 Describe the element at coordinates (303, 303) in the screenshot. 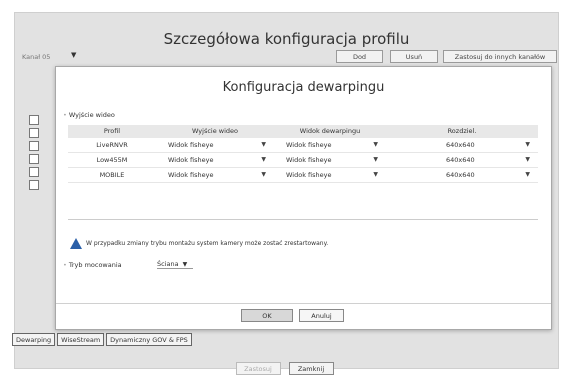

I see `dialog-footer-divider` at that location.